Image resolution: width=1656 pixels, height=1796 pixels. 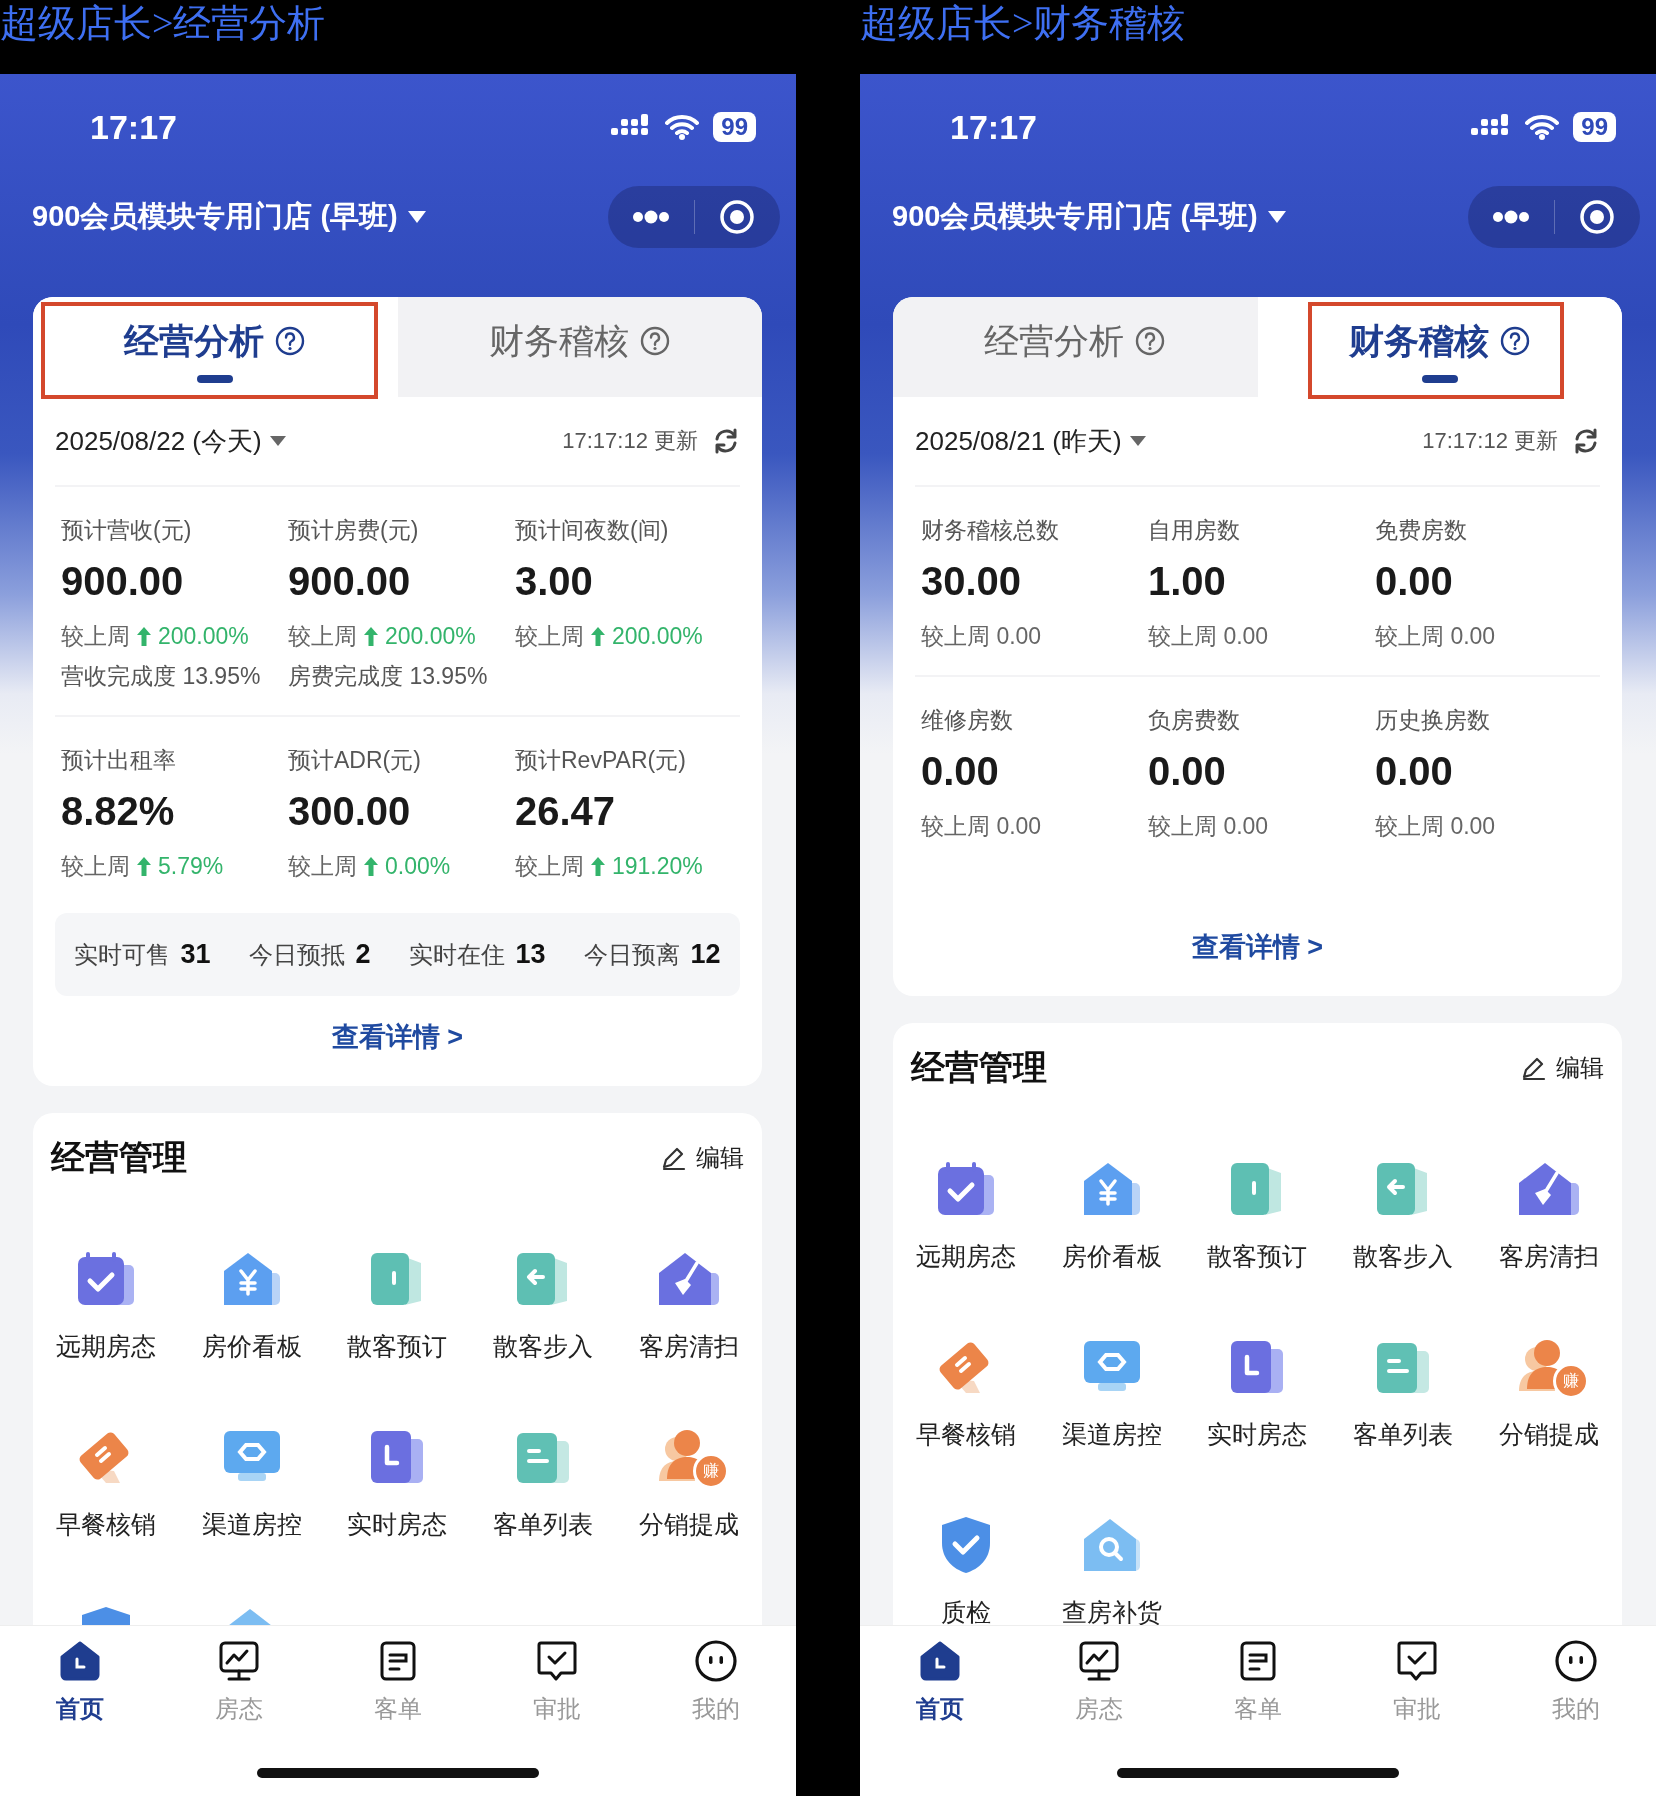 What do you see at coordinates (530, 954) in the screenshot?
I see `stat-value: 13` at bounding box center [530, 954].